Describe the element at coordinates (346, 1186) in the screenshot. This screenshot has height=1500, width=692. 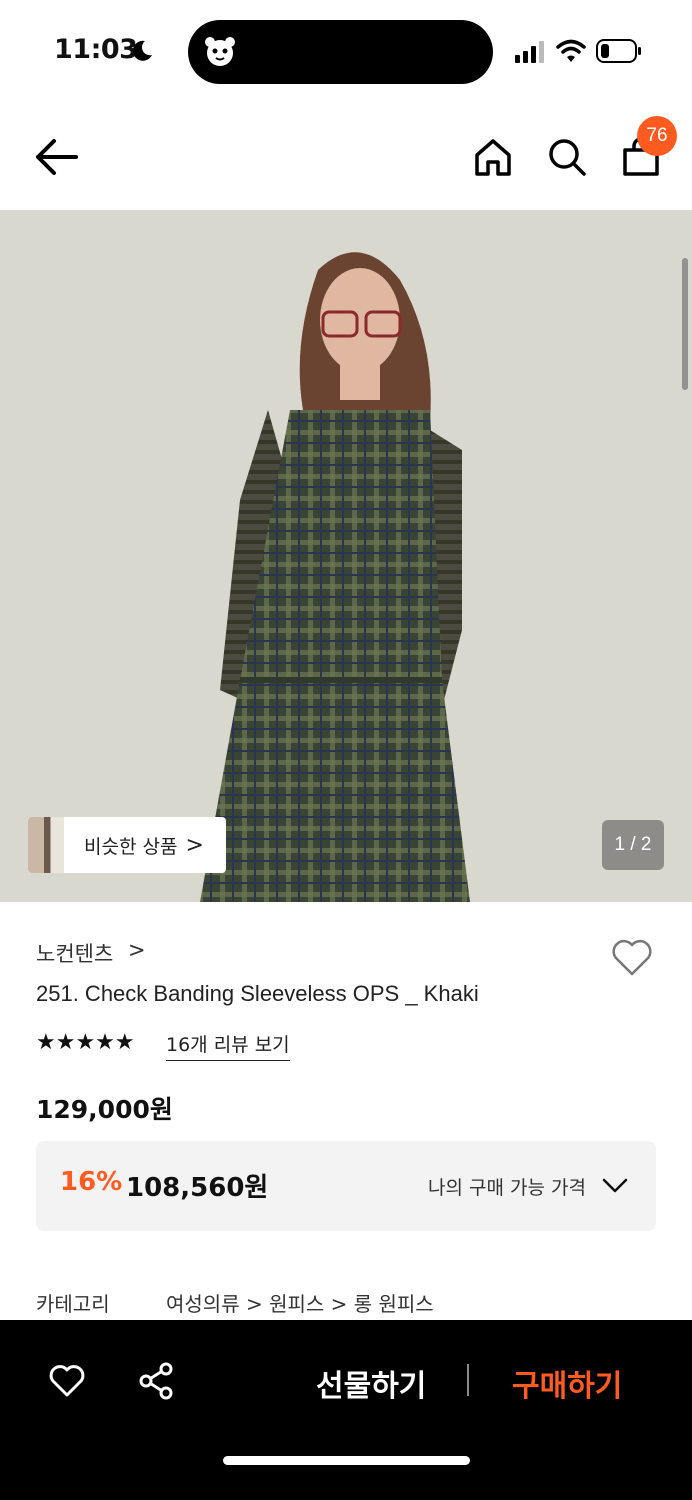
I see `my-price-box: 16% 108,560원 나의 구매 가능 가격` at that location.